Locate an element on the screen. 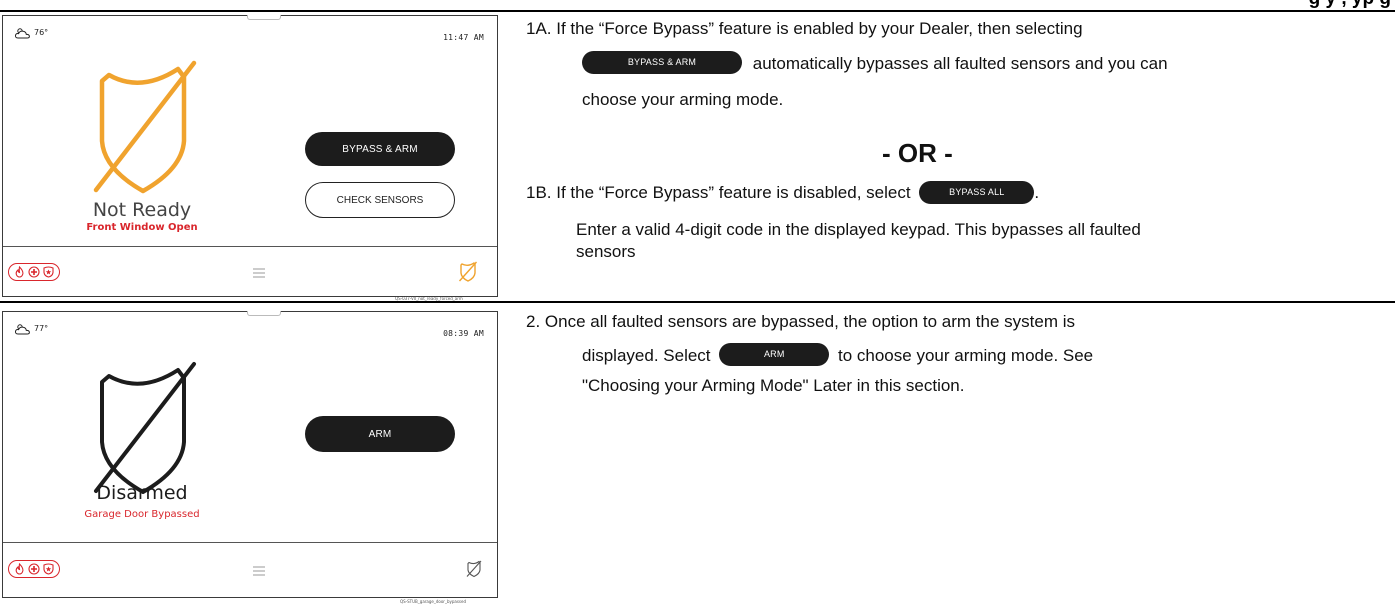  temperature: 77° is located at coordinates (41, 328).